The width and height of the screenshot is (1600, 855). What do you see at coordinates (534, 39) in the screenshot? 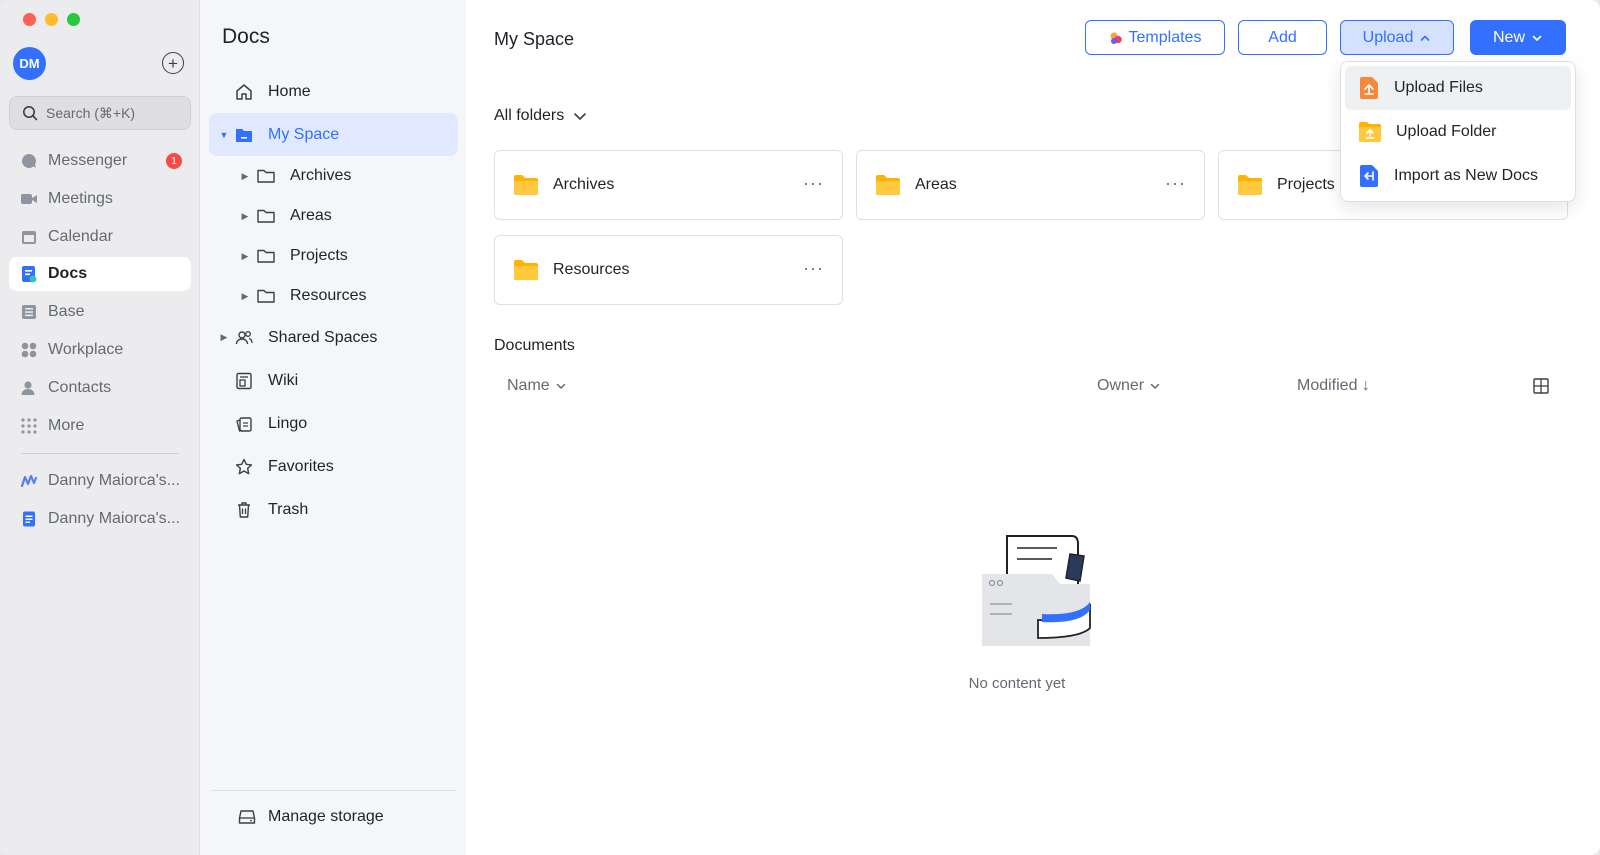
I see `page-title: My Space` at bounding box center [534, 39].